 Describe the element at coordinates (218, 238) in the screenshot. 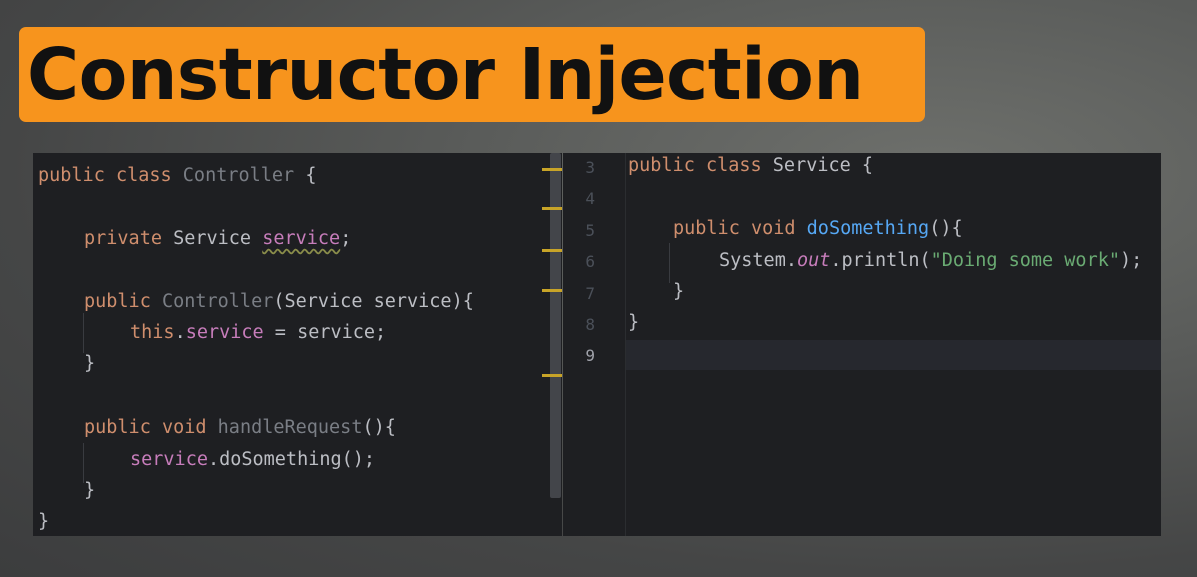

I see `code-line-field-decl: private Service service;` at that location.